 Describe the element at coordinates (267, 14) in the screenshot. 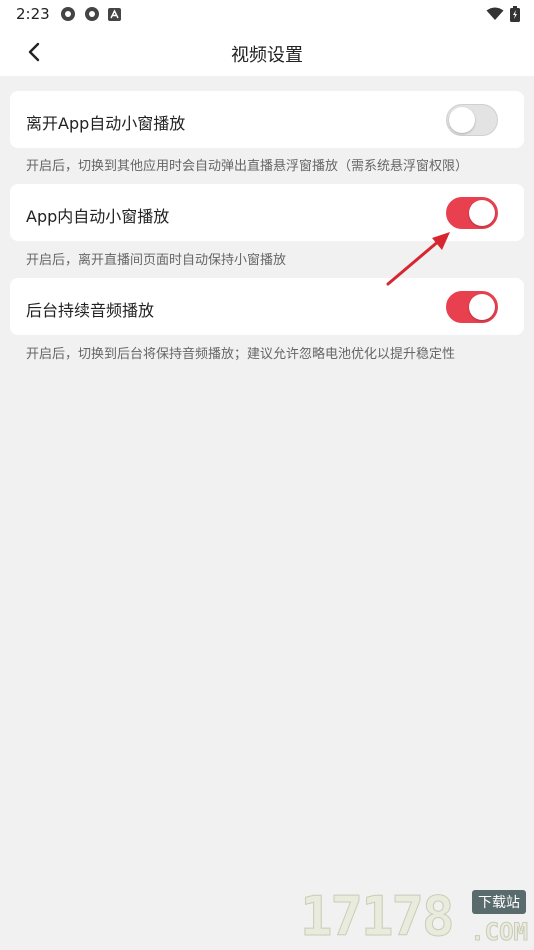

I see `status-bar: 2:23` at that location.